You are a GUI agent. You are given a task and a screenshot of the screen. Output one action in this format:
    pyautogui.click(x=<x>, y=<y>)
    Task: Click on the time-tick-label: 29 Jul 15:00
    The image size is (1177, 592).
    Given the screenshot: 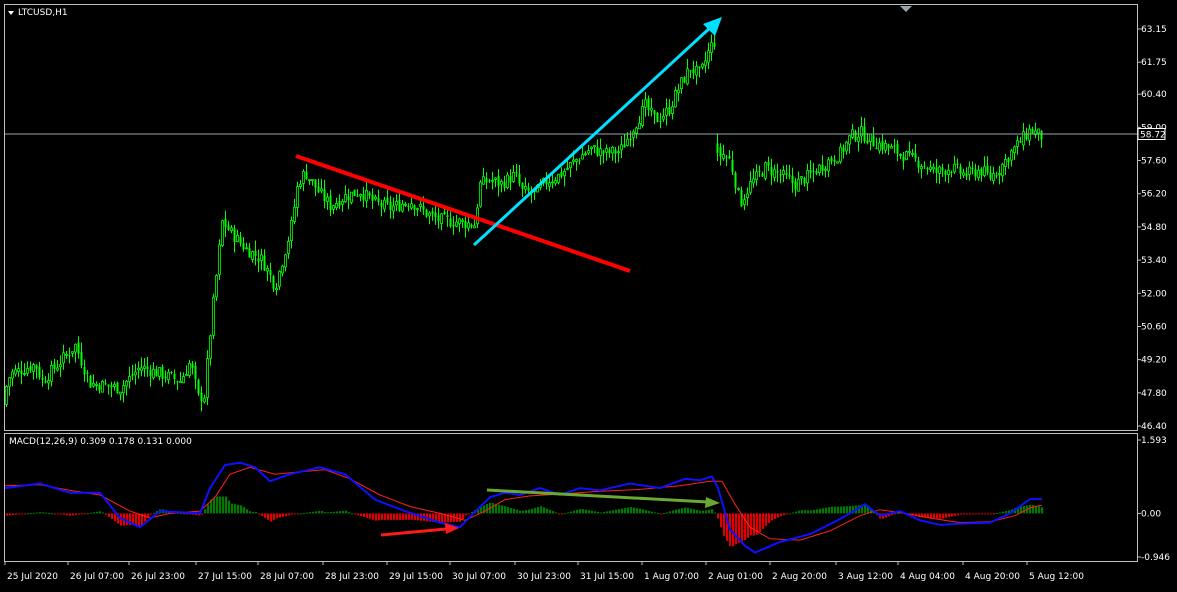 What is the action you would take?
    pyautogui.click(x=416, y=577)
    